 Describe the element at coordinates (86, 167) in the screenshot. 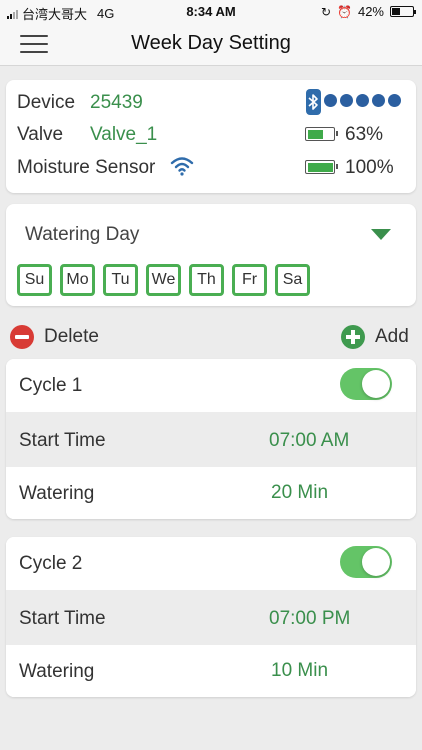

I see `moisture-sensor-label: Moisture Sensor` at that location.